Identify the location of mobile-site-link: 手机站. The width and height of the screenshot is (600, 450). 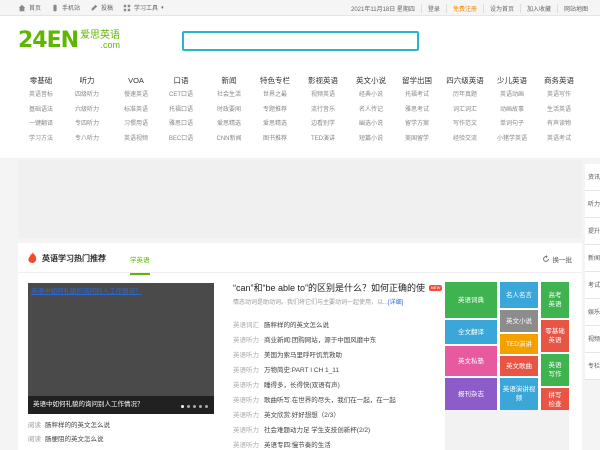
(65, 7).